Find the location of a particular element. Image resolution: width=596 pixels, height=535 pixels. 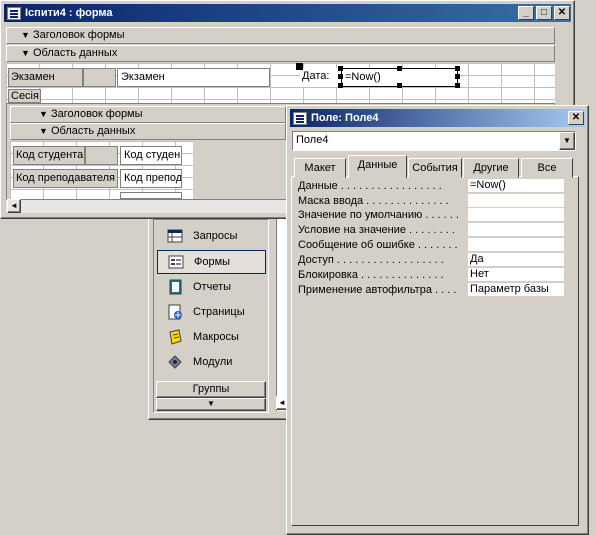

tab-label: Макет is located at coordinates (320, 168).